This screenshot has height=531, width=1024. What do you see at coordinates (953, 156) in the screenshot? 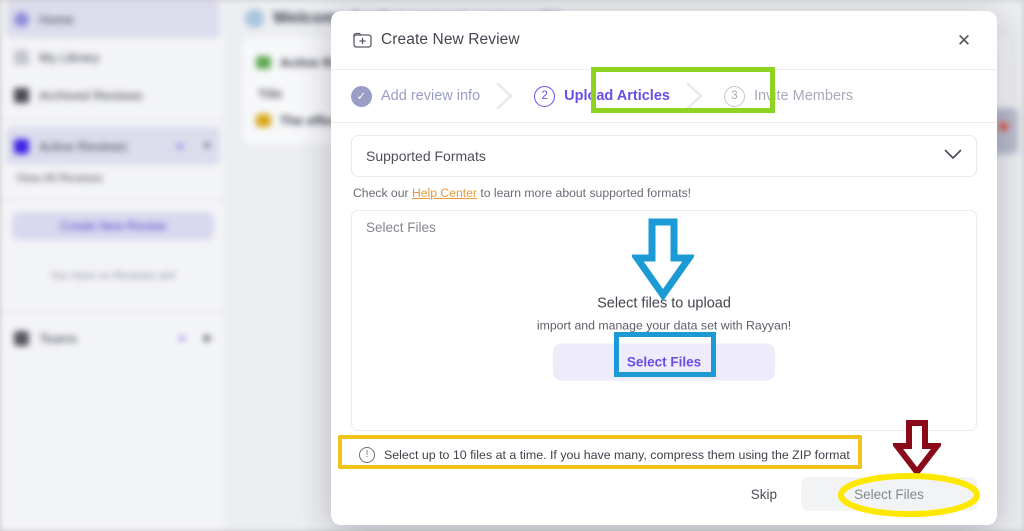
I see `chevron-down-icon` at bounding box center [953, 156].